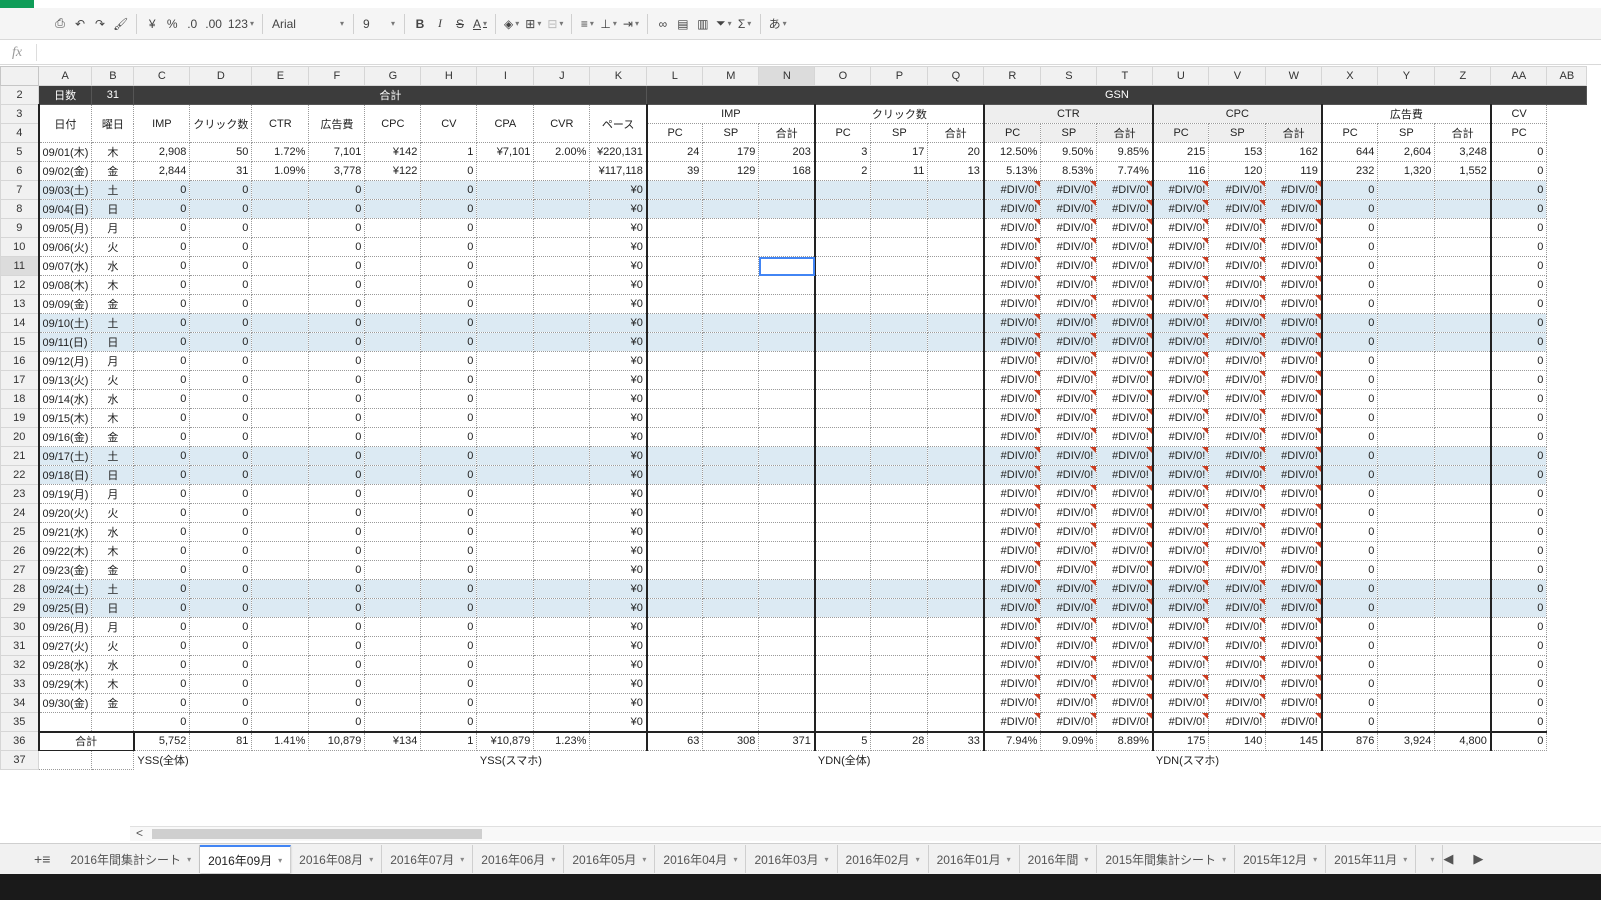 The image size is (1601, 900). What do you see at coordinates (787, 152) in the screenshot?
I see `gsn-metric-cell: 203` at bounding box center [787, 152].